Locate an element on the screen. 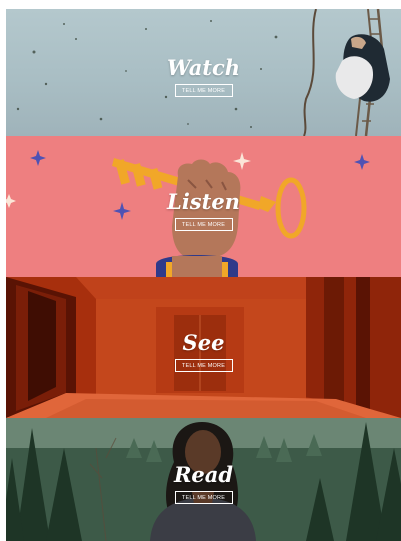 This screenshot has height=541, width=401. listen-tell-me-more-button: TELL ME MORE is located at coordinates (203, 224).